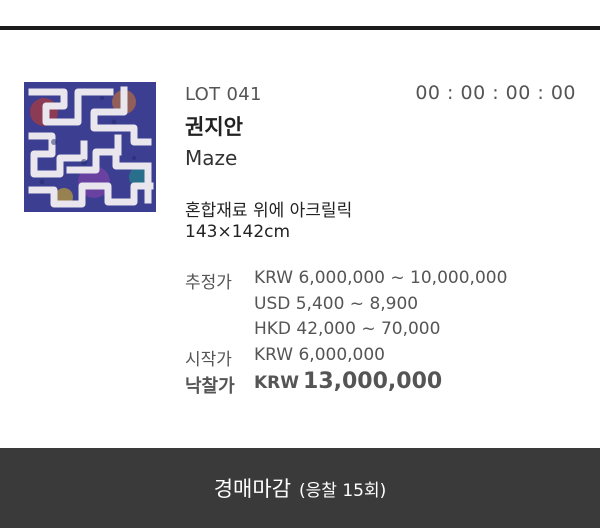 The height and width of the screenshot is (528, 600). What do you see at coordinates (211, 158) in the screenshot?
I see `artwork-title: Maze` at bounding box center [211, 158].